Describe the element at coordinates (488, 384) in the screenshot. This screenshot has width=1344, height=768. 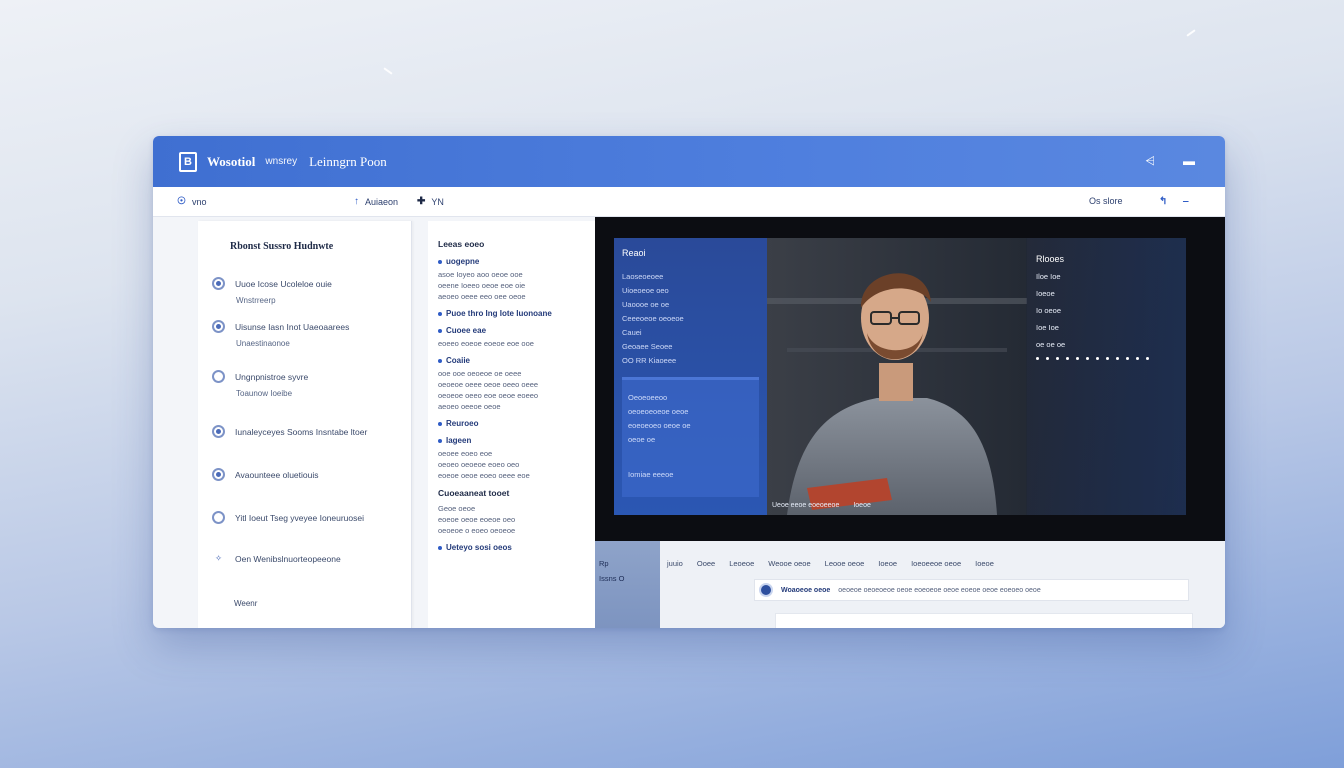
I see `notes-line: oeoeoe oeee oeoe oeeo oeee` at that location.